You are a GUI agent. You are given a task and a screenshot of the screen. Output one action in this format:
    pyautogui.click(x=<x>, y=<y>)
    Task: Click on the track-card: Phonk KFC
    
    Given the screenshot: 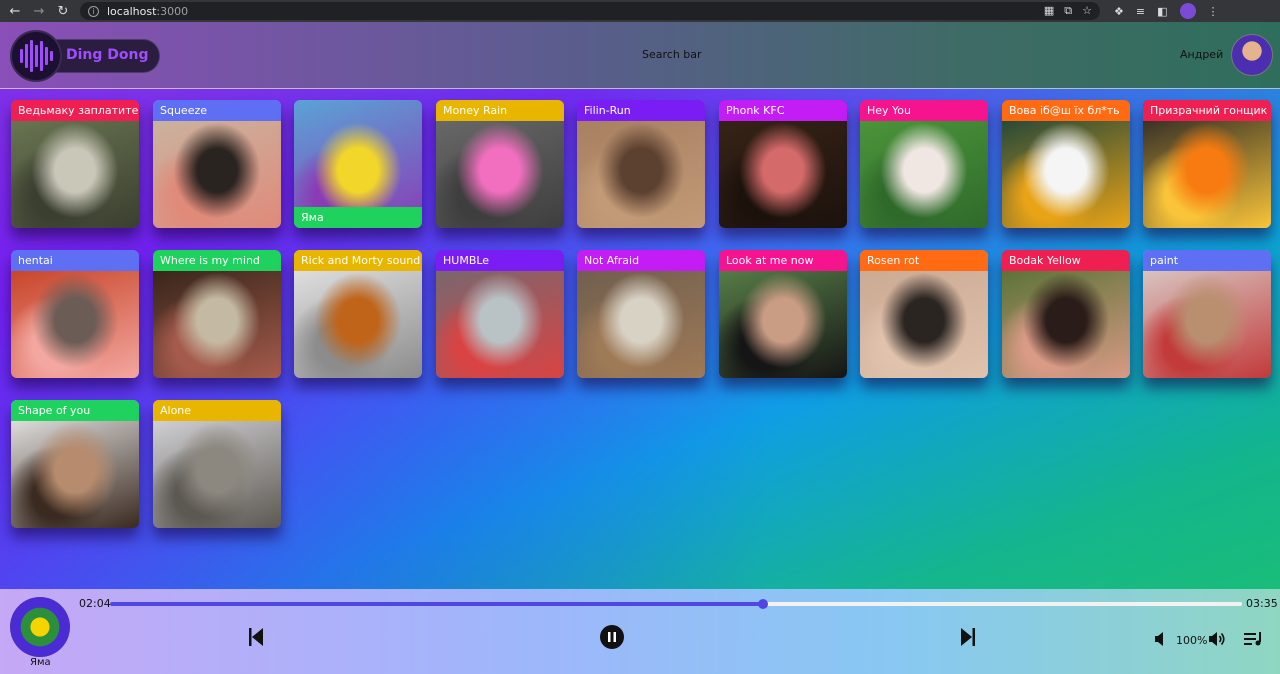 What is the action you would take?
    pyautogui.click(x=783, y=164)
    